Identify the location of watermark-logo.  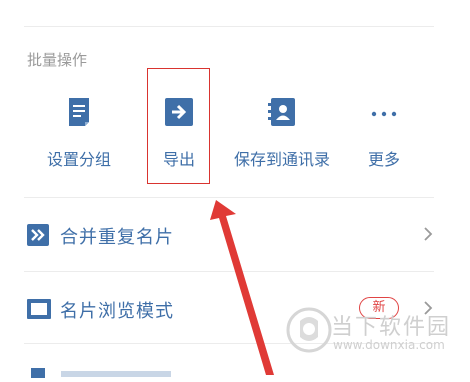
(309, 330).